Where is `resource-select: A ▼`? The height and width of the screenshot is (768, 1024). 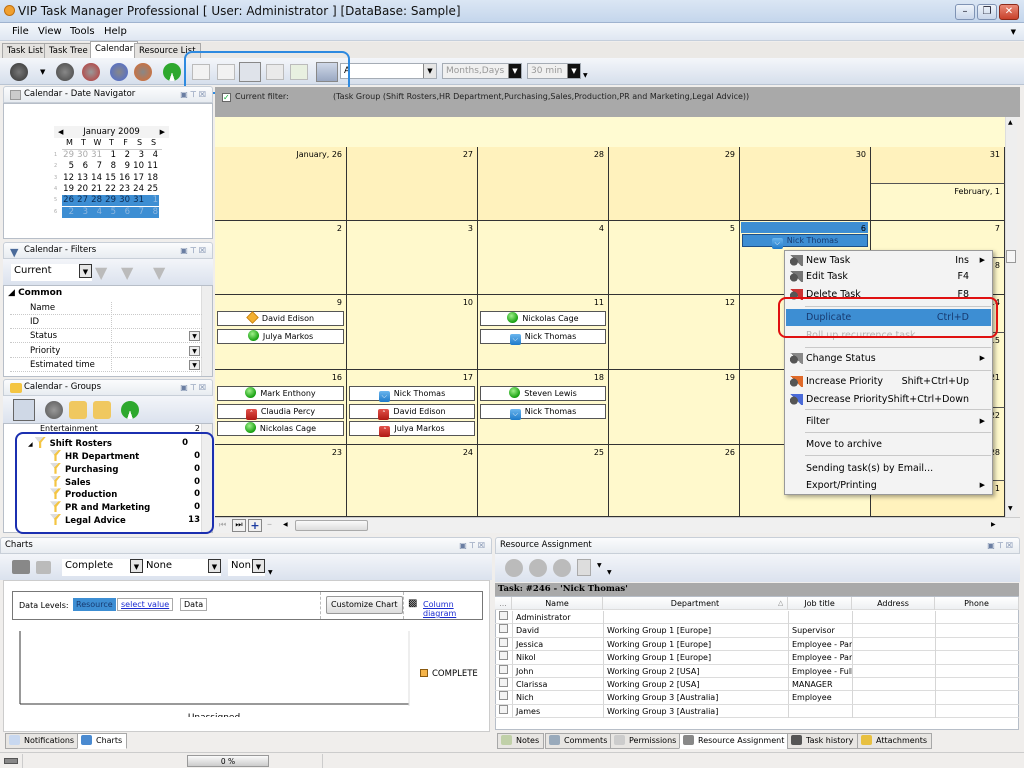 resource-select: A ▼ is located at coordinates (388, 71).